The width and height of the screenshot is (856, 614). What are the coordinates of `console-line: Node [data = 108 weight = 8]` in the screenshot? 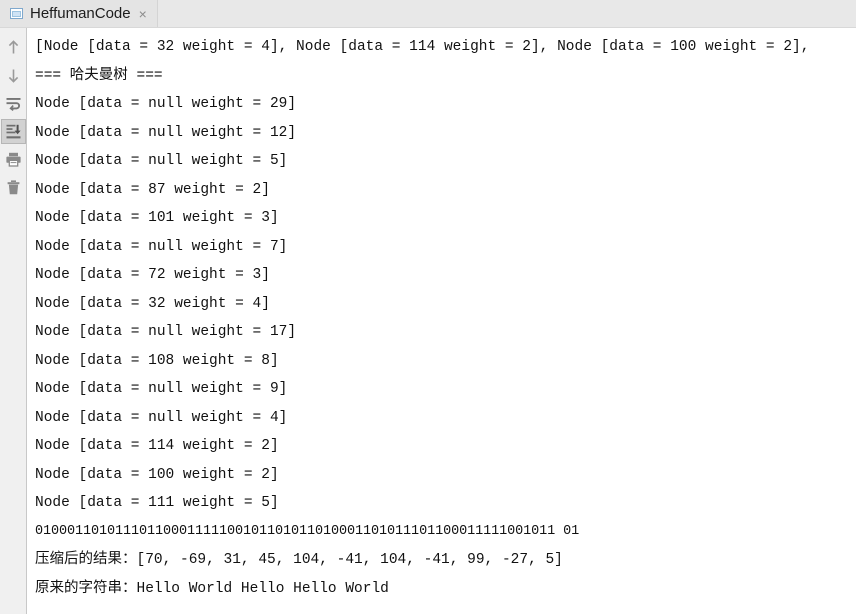 It's located at (157, 360).